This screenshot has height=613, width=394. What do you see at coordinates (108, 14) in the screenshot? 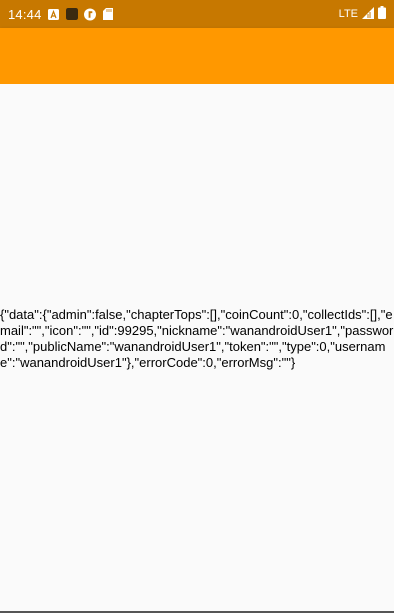
I see `sd-card-icon` at bounding box center [108, 14].